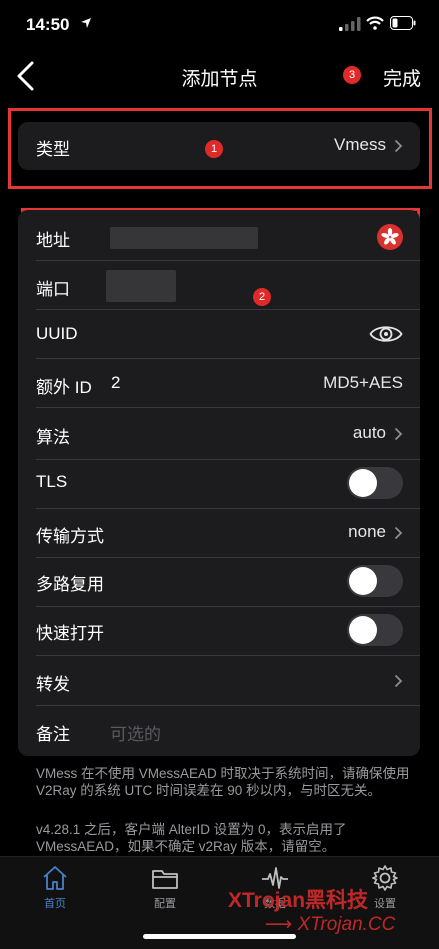 The width and height of the screenshot is (439, 949). What do you see at coordinates (214, 149) in the screenshot?
I see `annotation-badge-1: 1` at bounding box center [214, 149].